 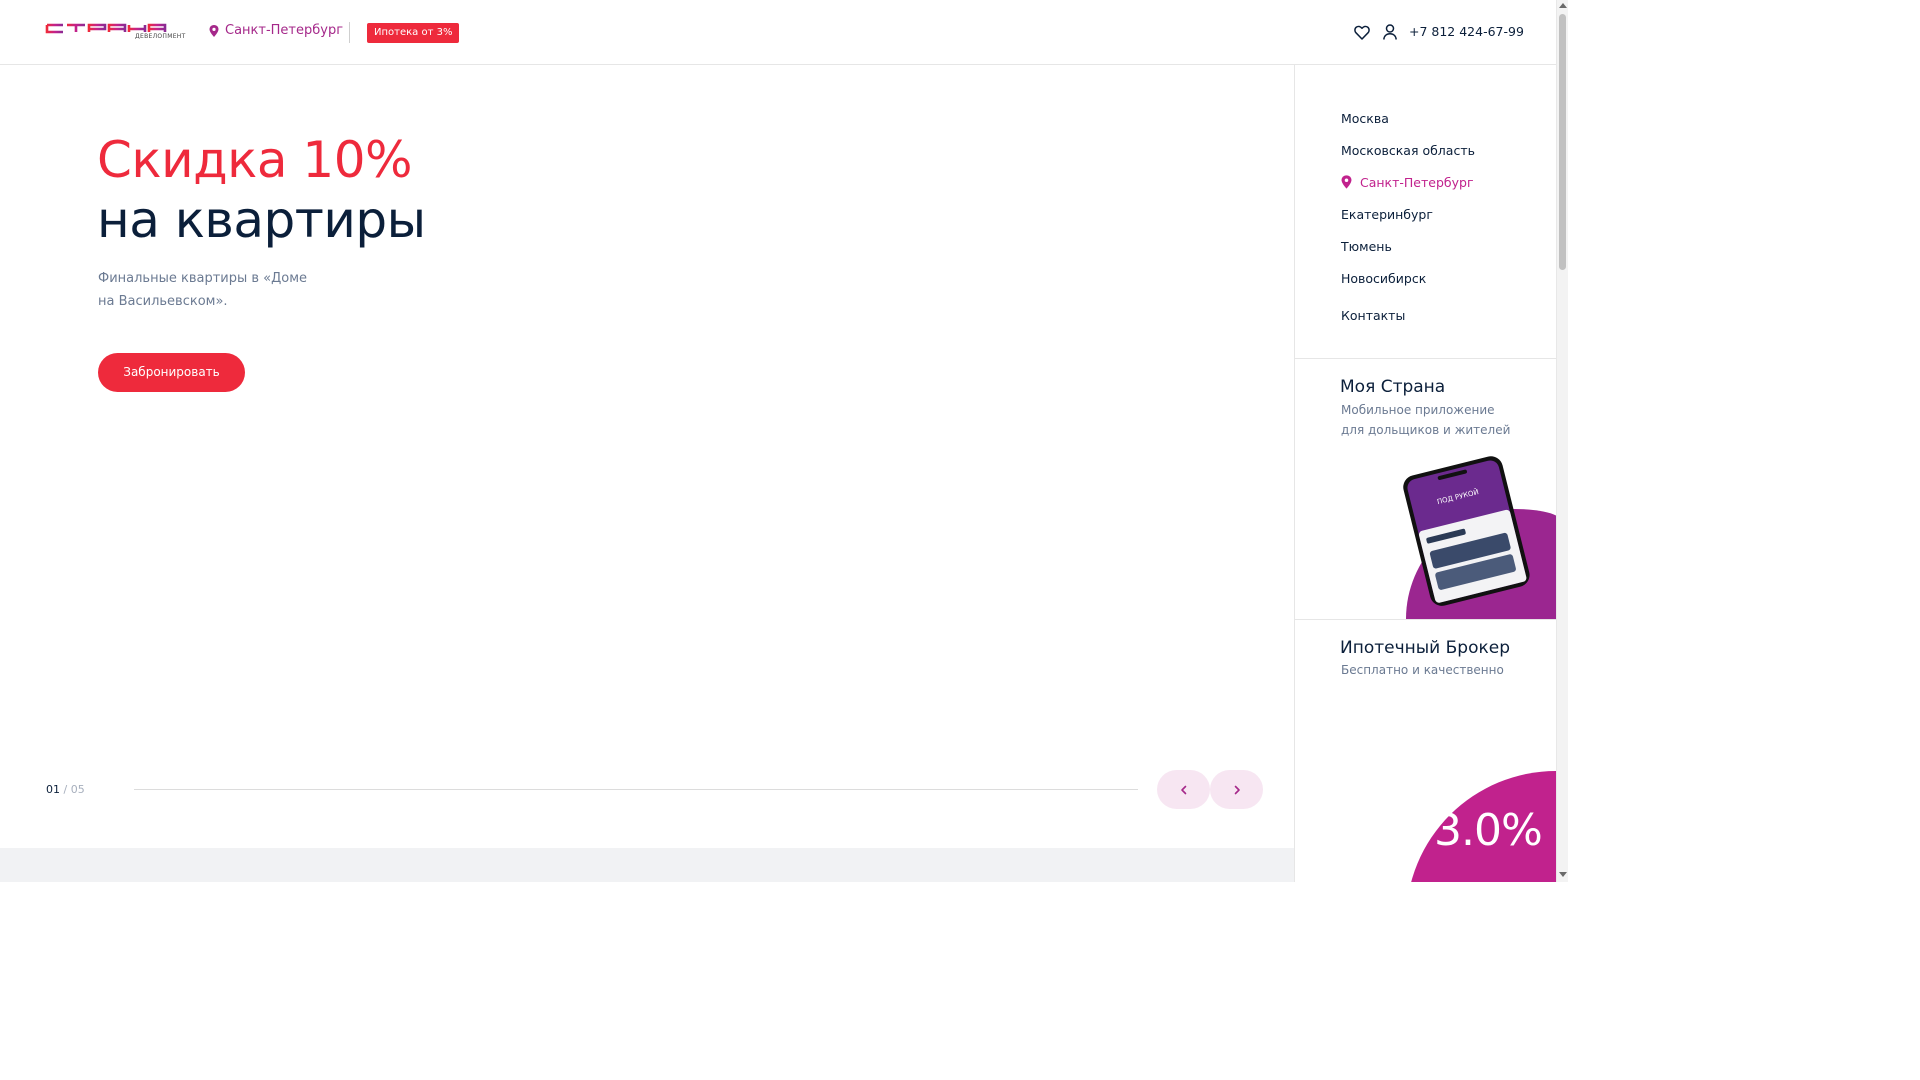 I want to click on page-scrollbar, so click(x=1562, y=441).